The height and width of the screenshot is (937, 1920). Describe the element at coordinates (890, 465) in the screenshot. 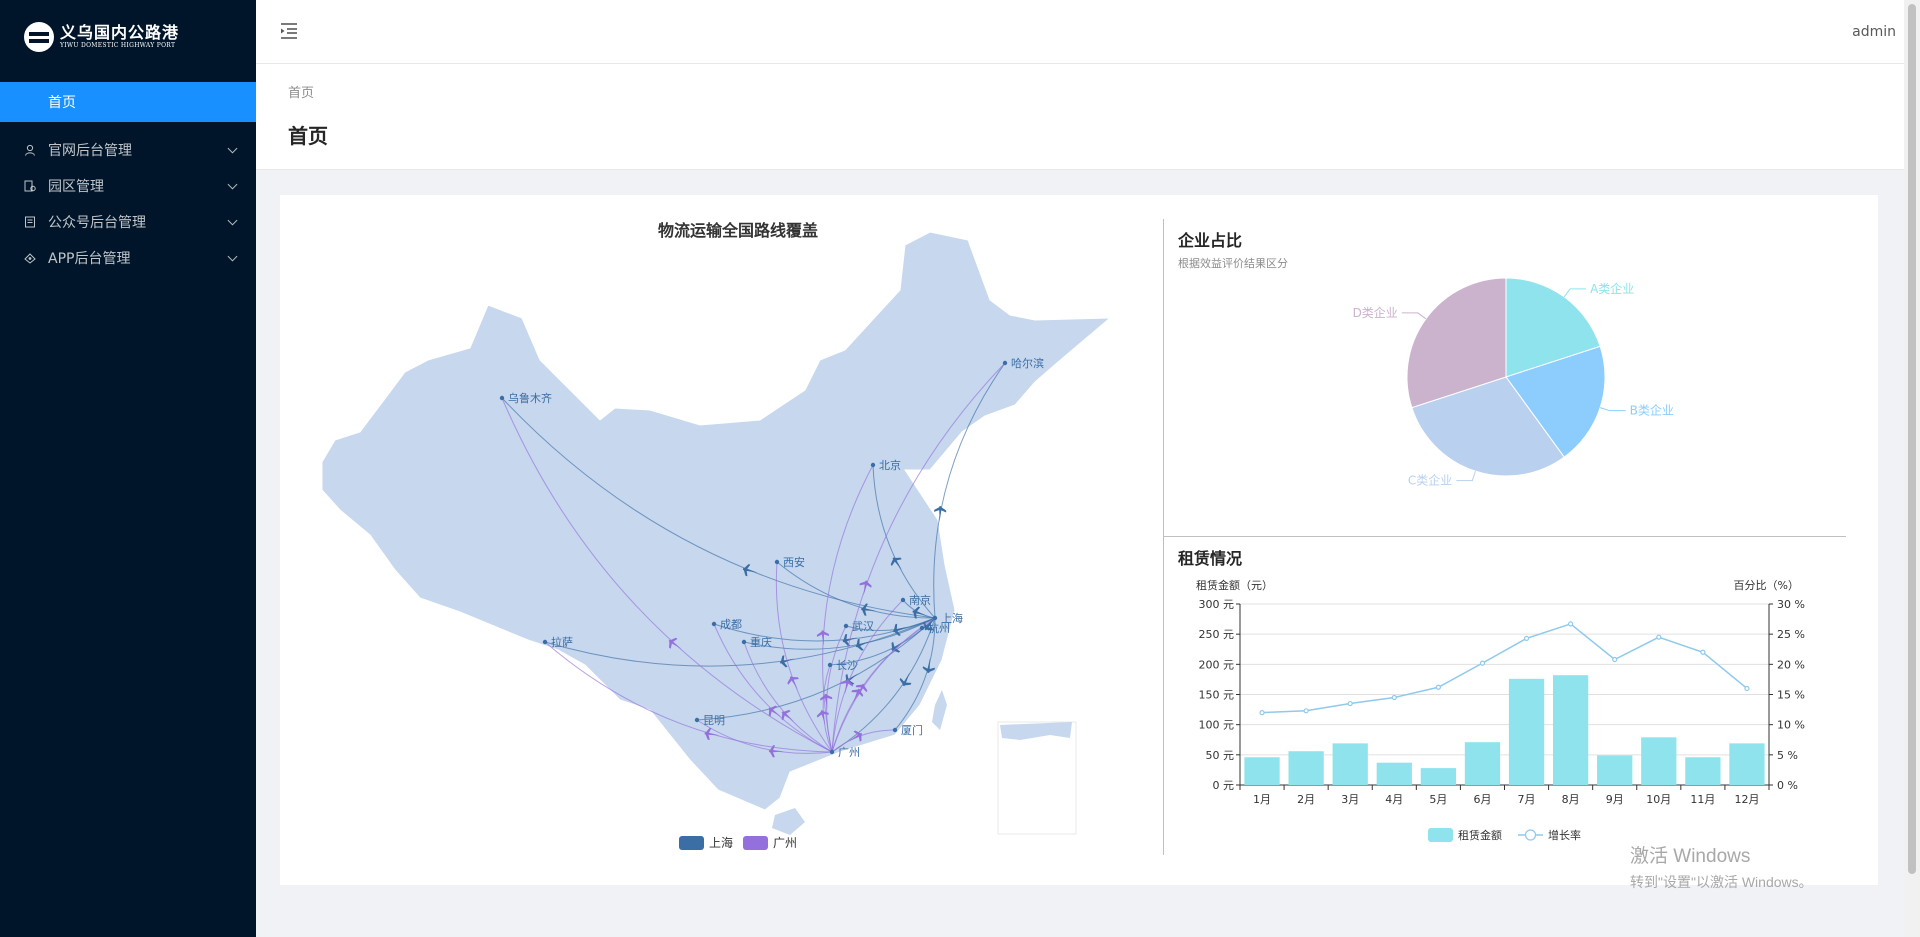

I see `city-label: 北京` at that location.